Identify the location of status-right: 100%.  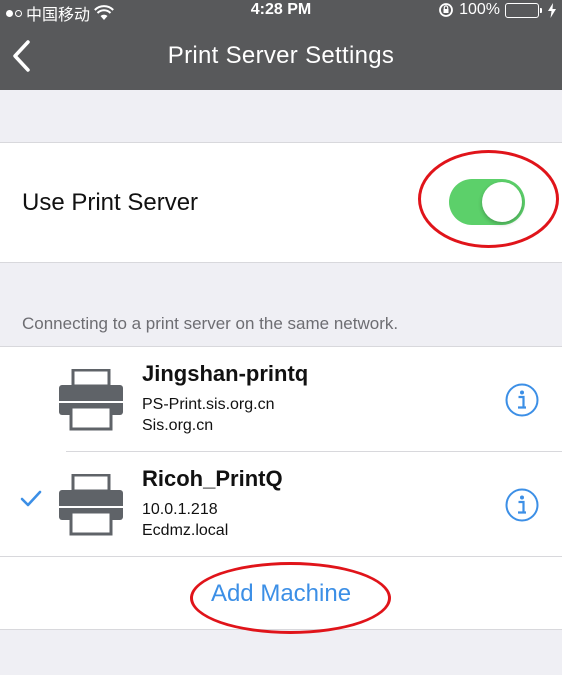
(497, 10).